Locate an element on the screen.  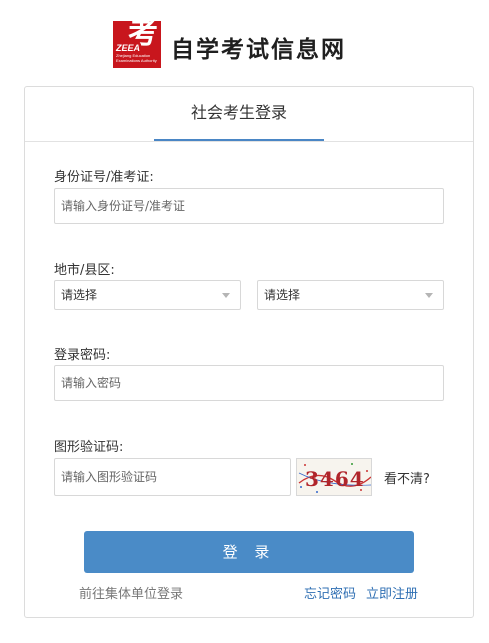
captcha-graphic: 3464 is located at coordinates (334, 478).